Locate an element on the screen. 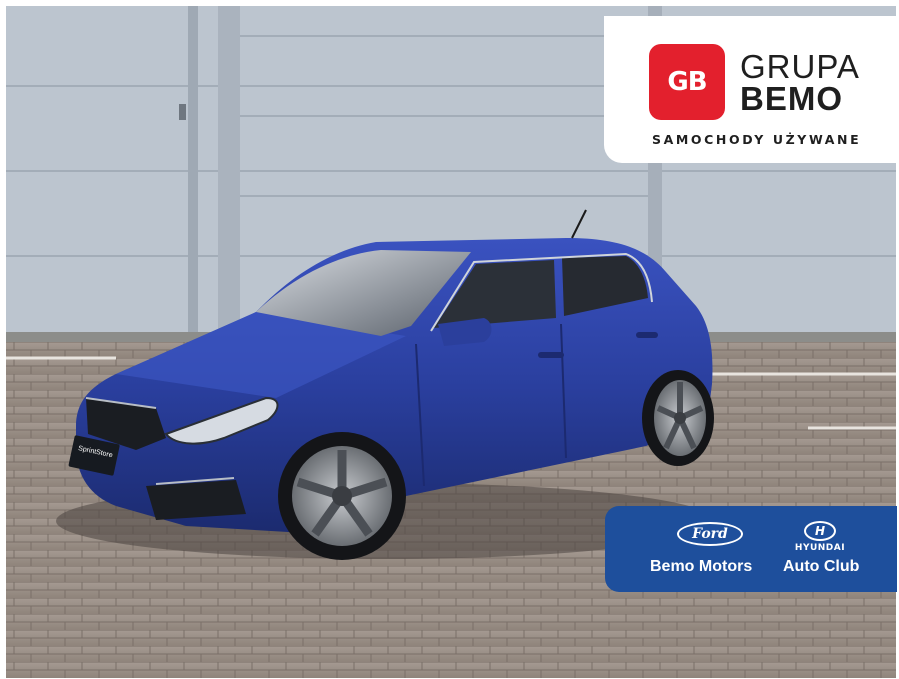 The height and width of the screenshot is (679, 899). front-wheel is located at coordinates (342, 496).